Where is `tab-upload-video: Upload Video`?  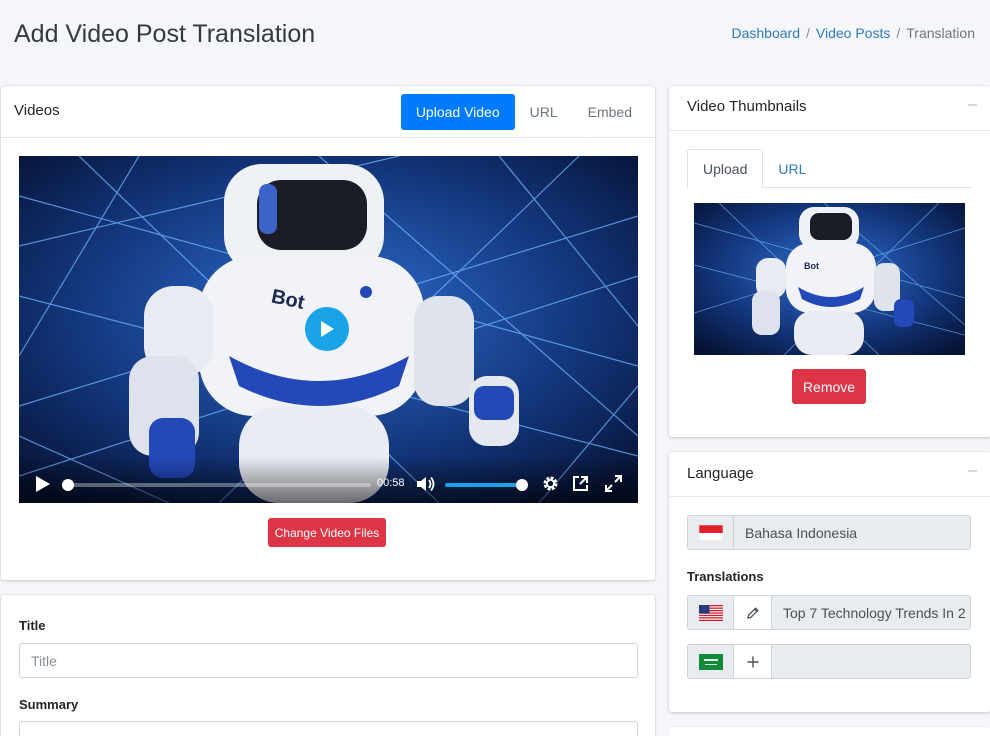
tab-upload-video: Upload Video is located at coordinates (457, 112).